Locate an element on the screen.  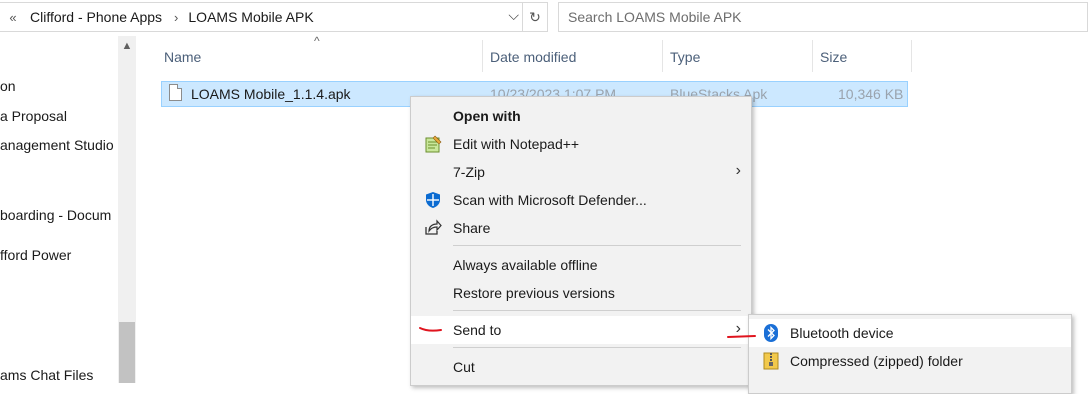
menu-item-label: Open with is located at coordinates (487, 116).